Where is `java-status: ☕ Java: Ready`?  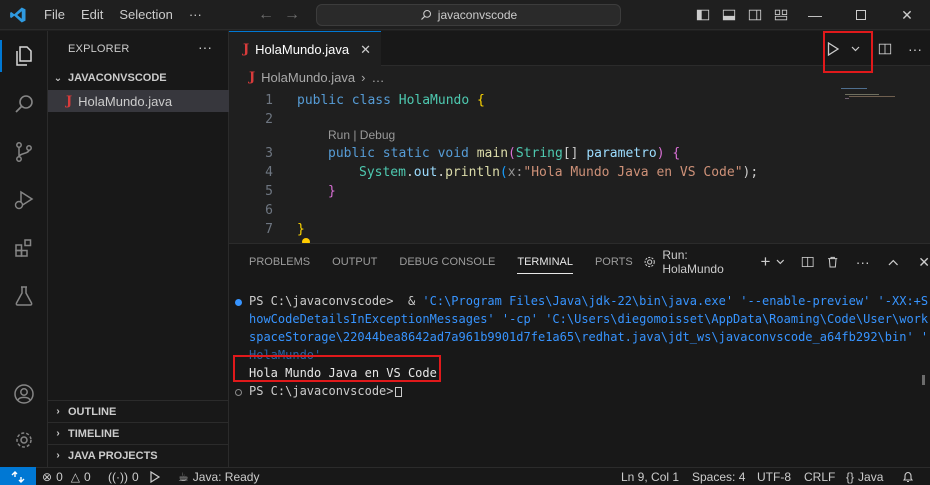 java-status: ☕ Java: Ready is located at coordinates (218, 476).